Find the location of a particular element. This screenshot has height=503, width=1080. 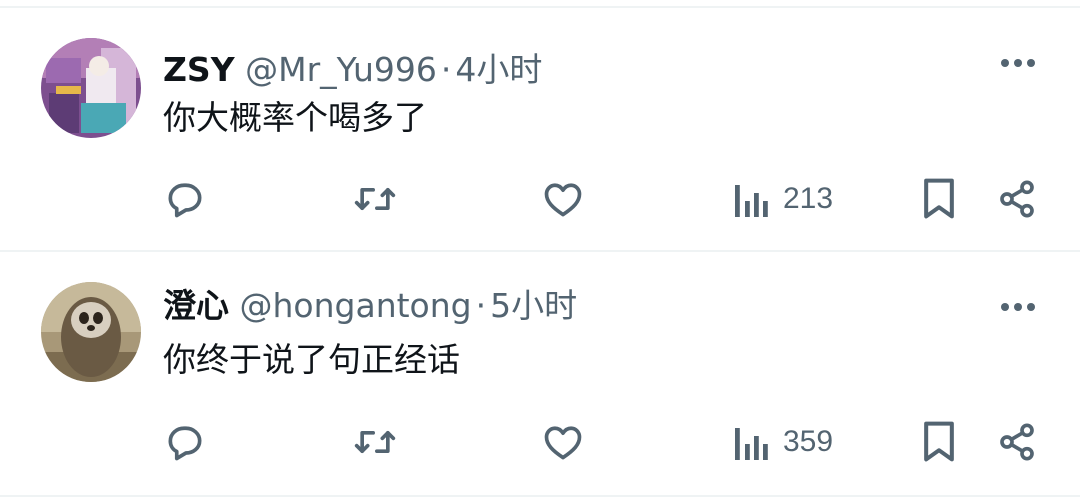

user-handle: @Mr_Yu996 is located at coordinates (341, 69).